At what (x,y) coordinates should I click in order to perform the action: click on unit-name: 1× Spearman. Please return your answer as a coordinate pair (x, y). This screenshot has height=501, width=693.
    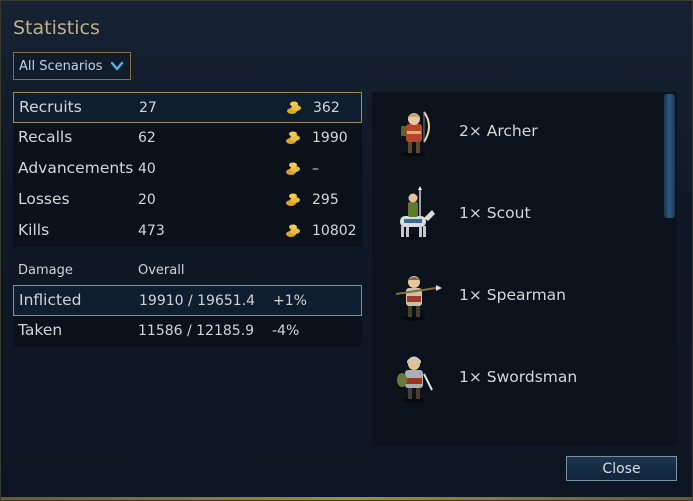
    Looking at the image, I should click on (513, 295).